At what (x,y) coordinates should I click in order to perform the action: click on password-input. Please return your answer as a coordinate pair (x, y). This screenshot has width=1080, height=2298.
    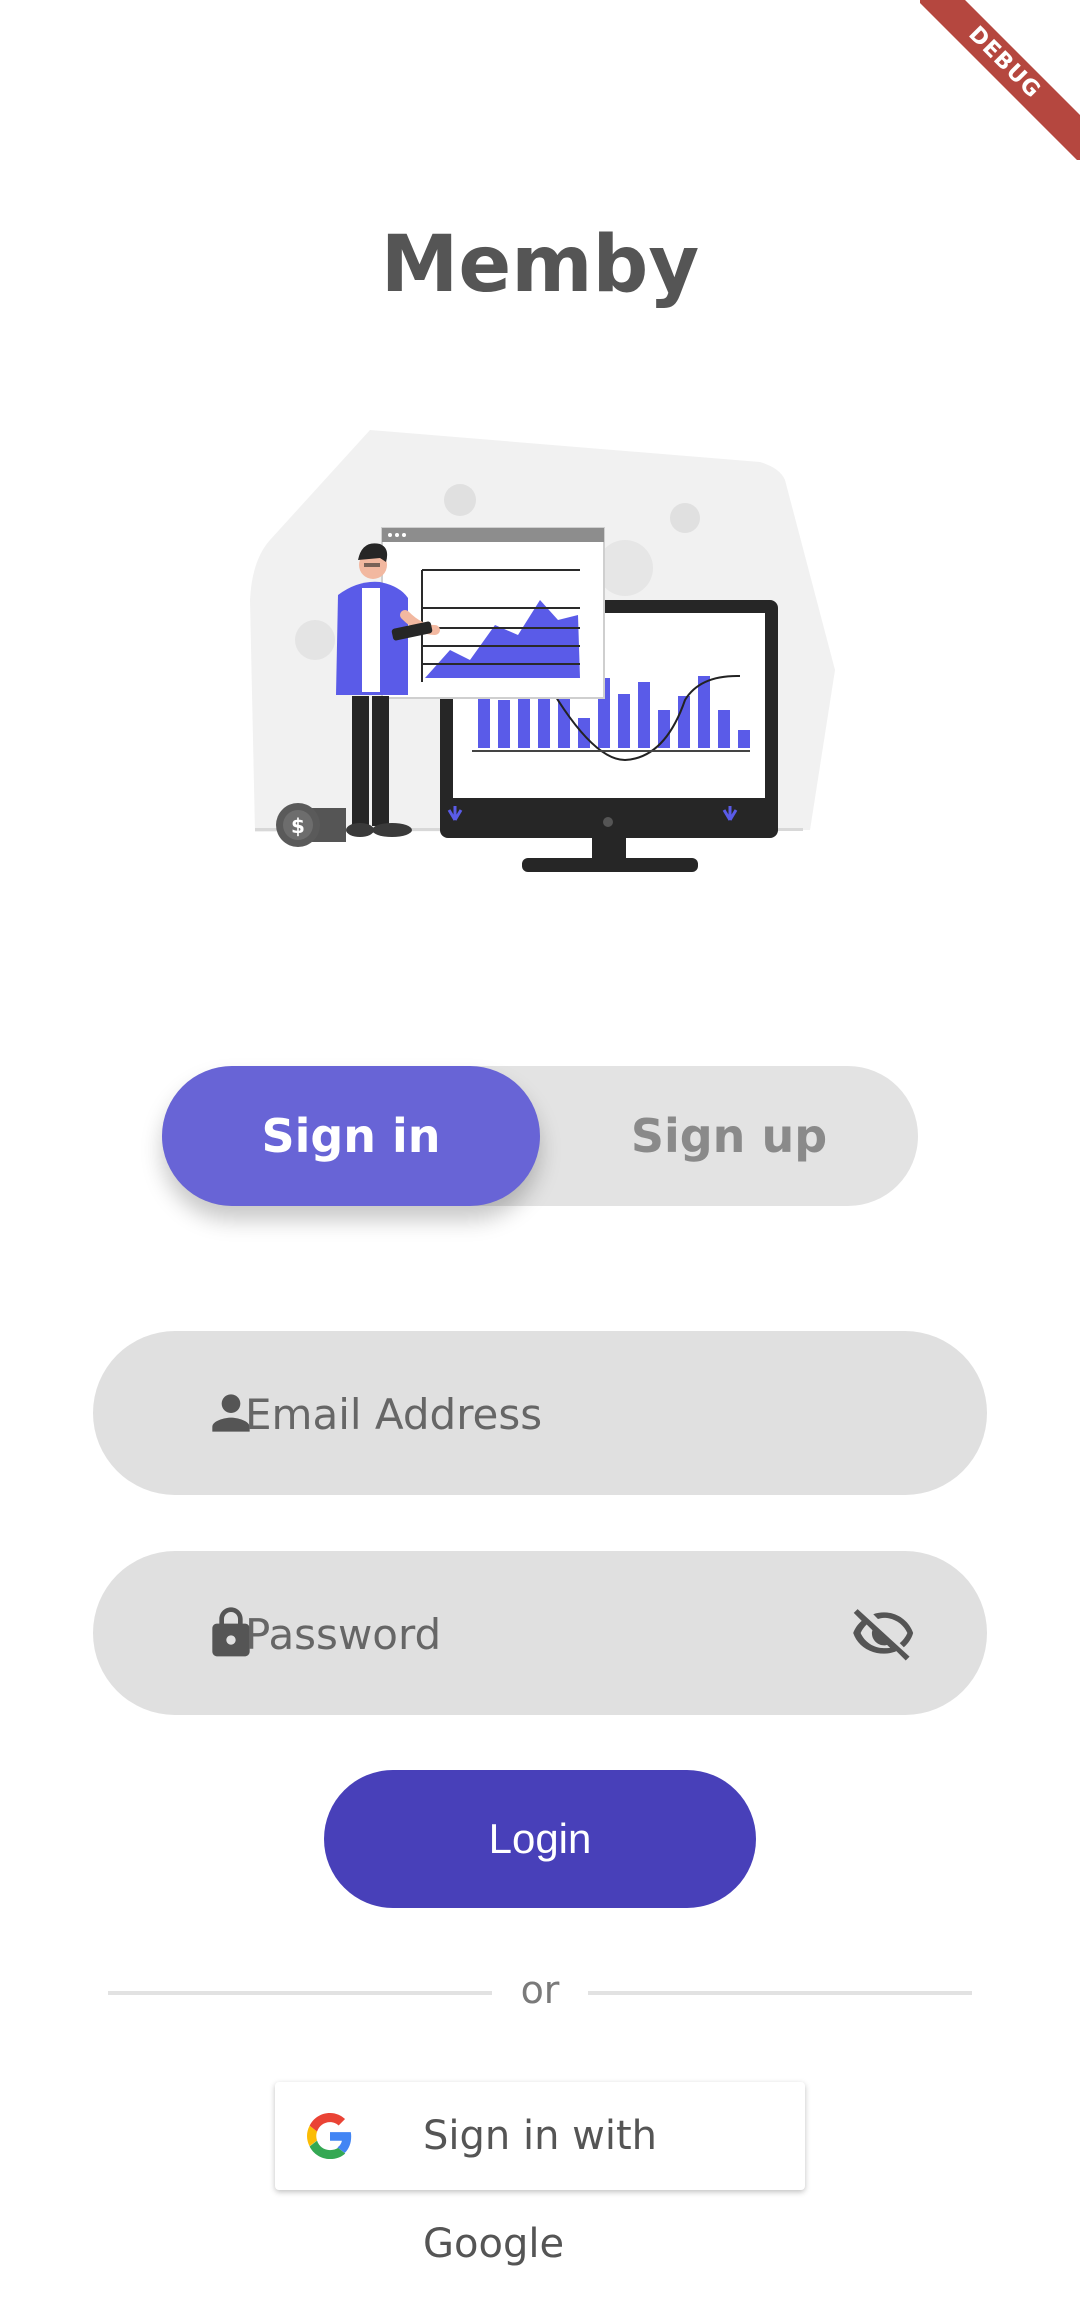
    Looking at the image, I should click on (555, 1634).